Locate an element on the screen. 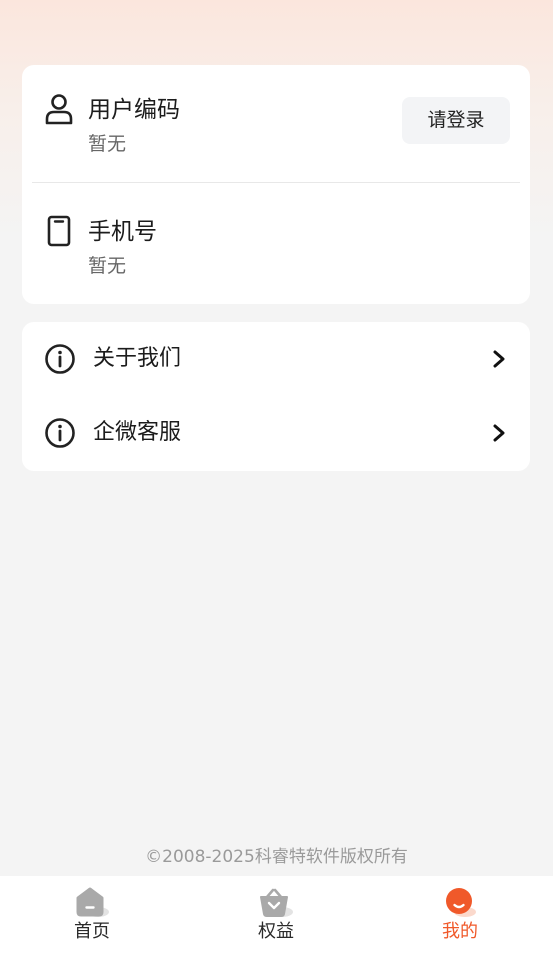 The height and width of the screenshot is (953, 553). tab-home: 首页 is located at coordinates (92, 914).